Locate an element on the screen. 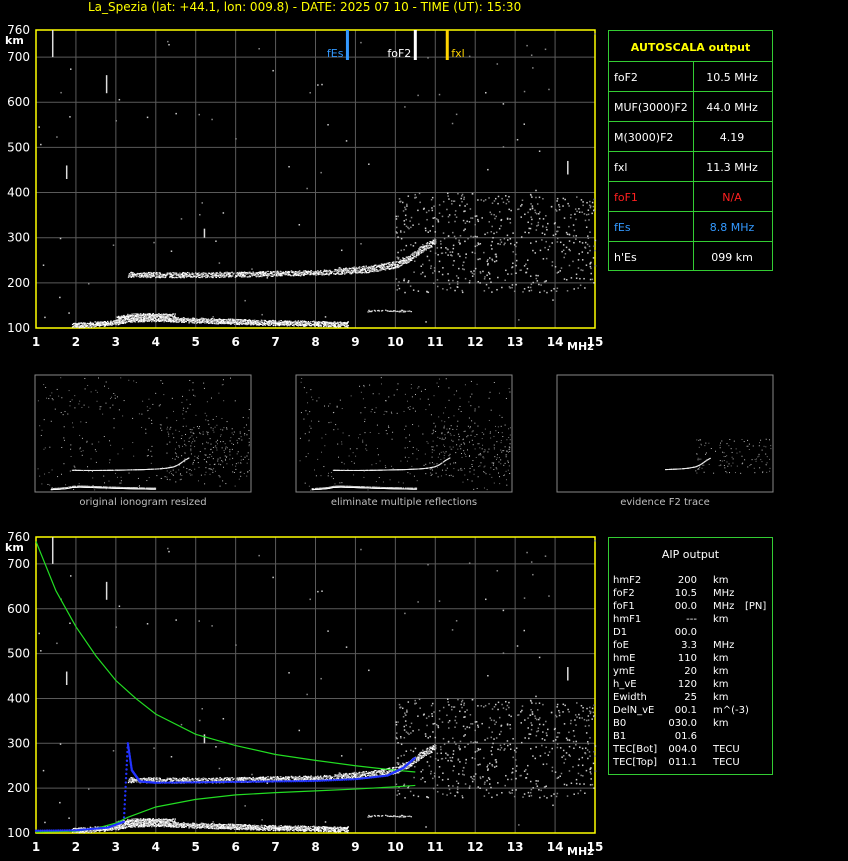  aip-value: 200 is located at coordinates (687, 580).